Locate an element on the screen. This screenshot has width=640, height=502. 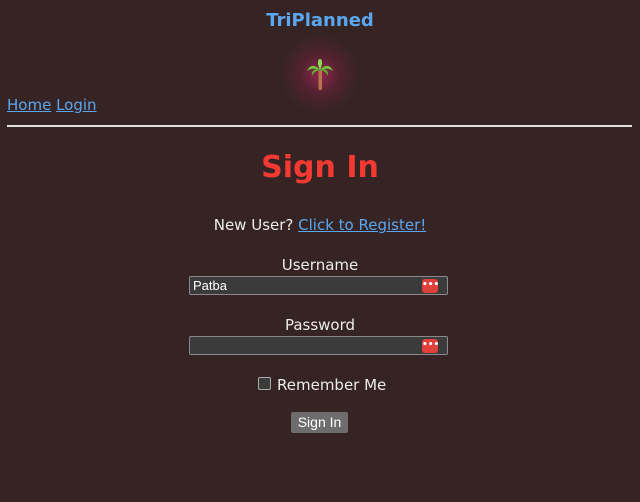
site-title: TriPlanned is located at coordinates (320, 20).